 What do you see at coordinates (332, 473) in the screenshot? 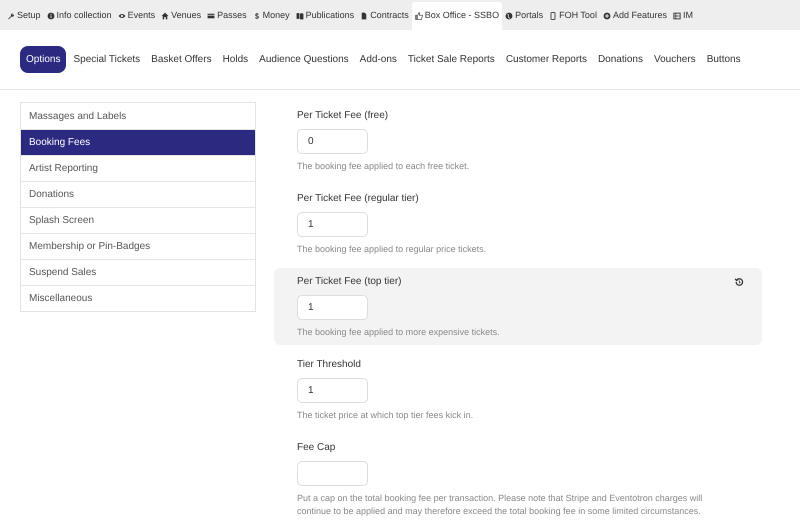
I see `input-field` at bounding box center [332, 473].